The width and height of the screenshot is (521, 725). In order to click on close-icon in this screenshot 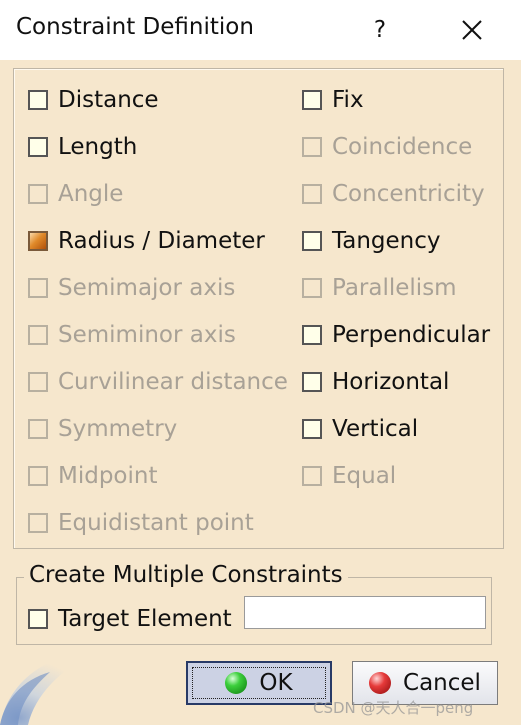, I will do `click(472, 30)`.